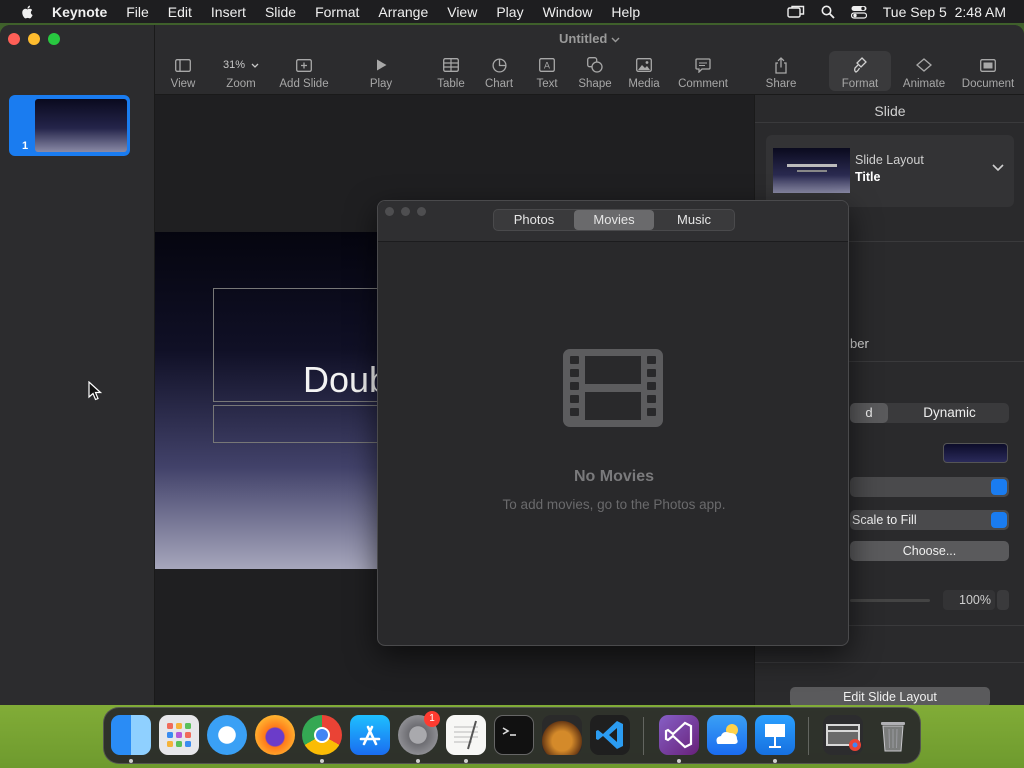 This screenshot has width=1024, height=768. I want to click on table-label: Table, so click(451, 84).